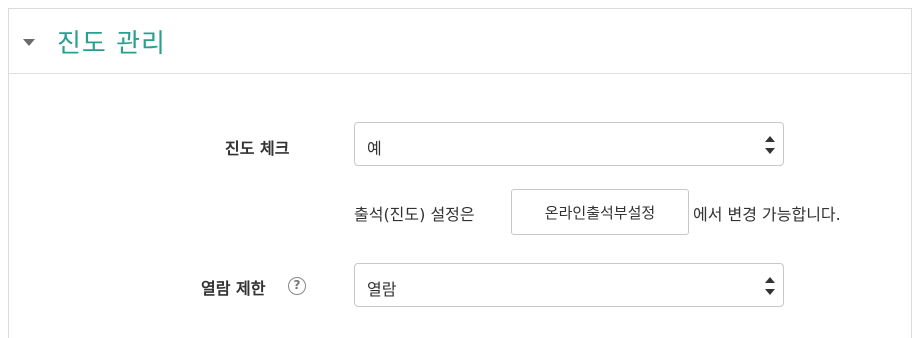 The width and height of the screenshot is (921, 338). Describe the element at coordinates (767, 214) in the screenshot. I see `attendance-note-suffix: 에서 변경 가능합니다.` at that location.